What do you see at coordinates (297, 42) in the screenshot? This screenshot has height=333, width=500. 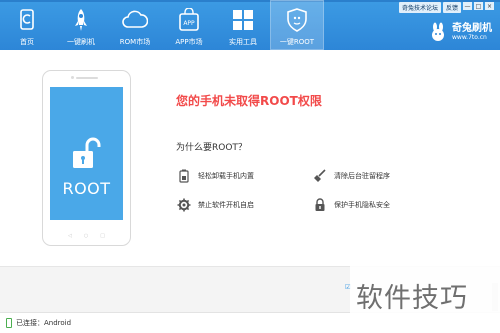 I see `nav-root-label: 一键ROOT` at bounding box center [297, 42].